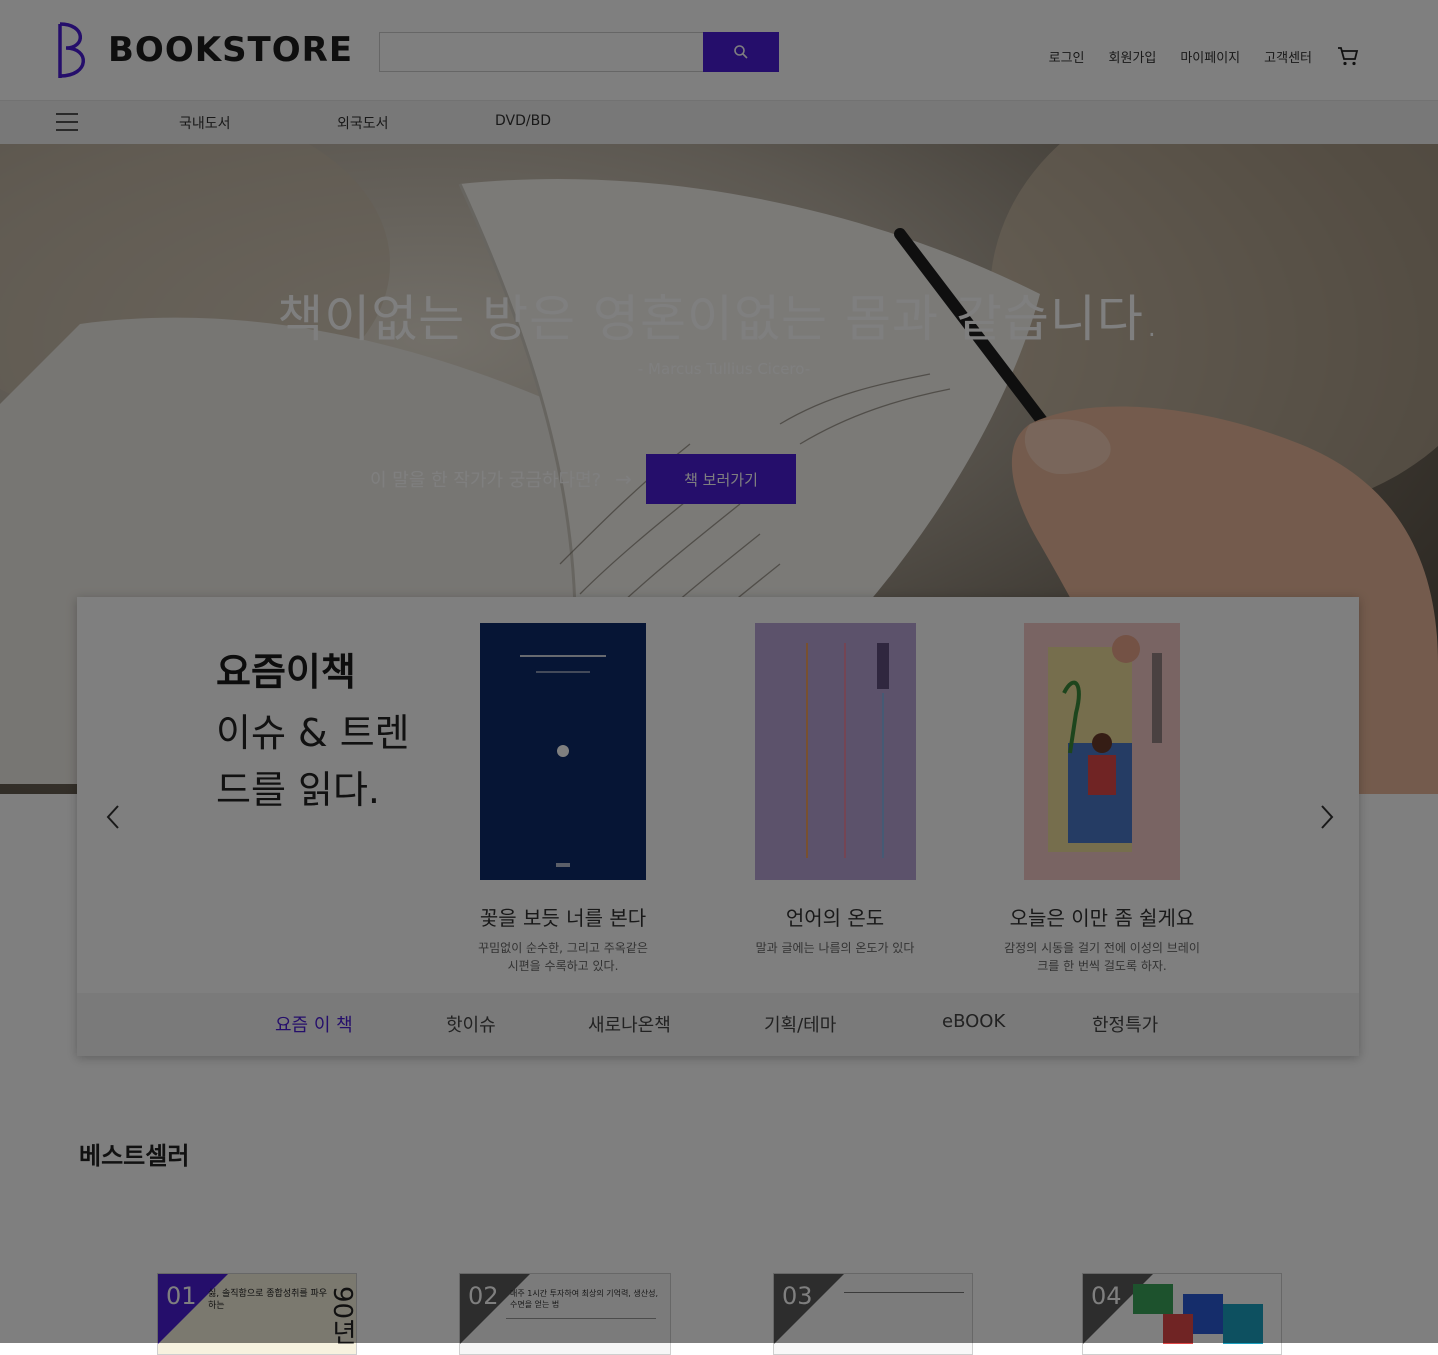 The image size is (1438, 1355). What do you see at coordinates (134, 1156) in the screenshot?
I see `bestseller-title: 베스트셀러` at bounding box center [134, 1156].